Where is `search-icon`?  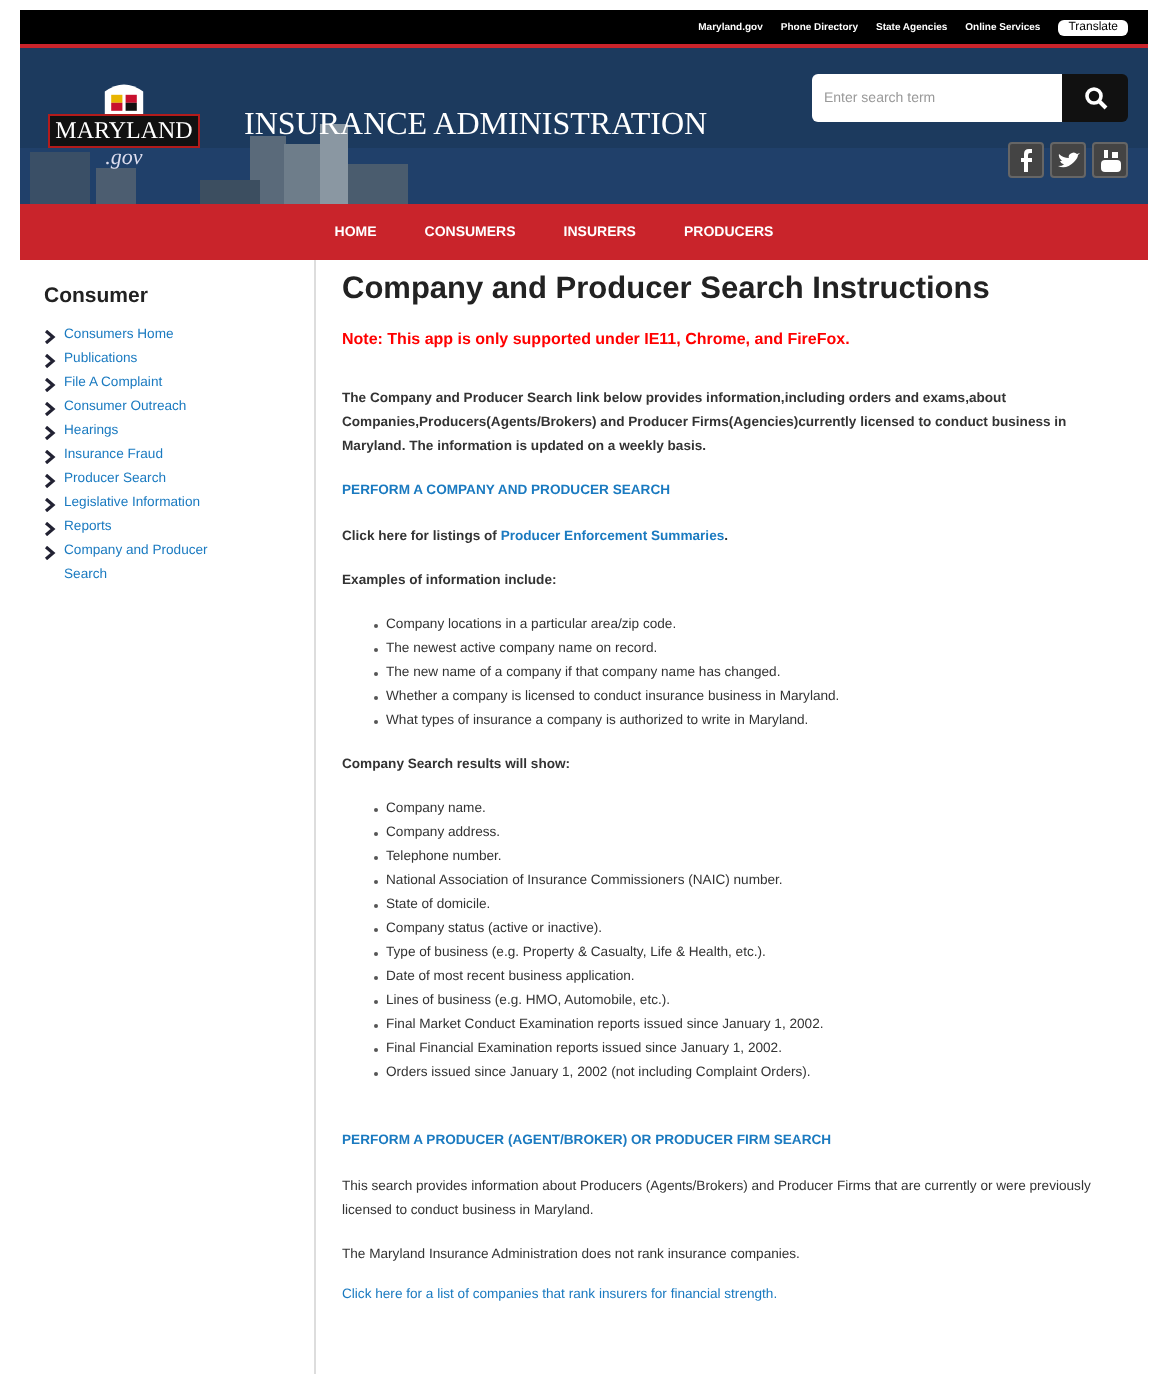
search-icon is located at coordinates (1095, 98).